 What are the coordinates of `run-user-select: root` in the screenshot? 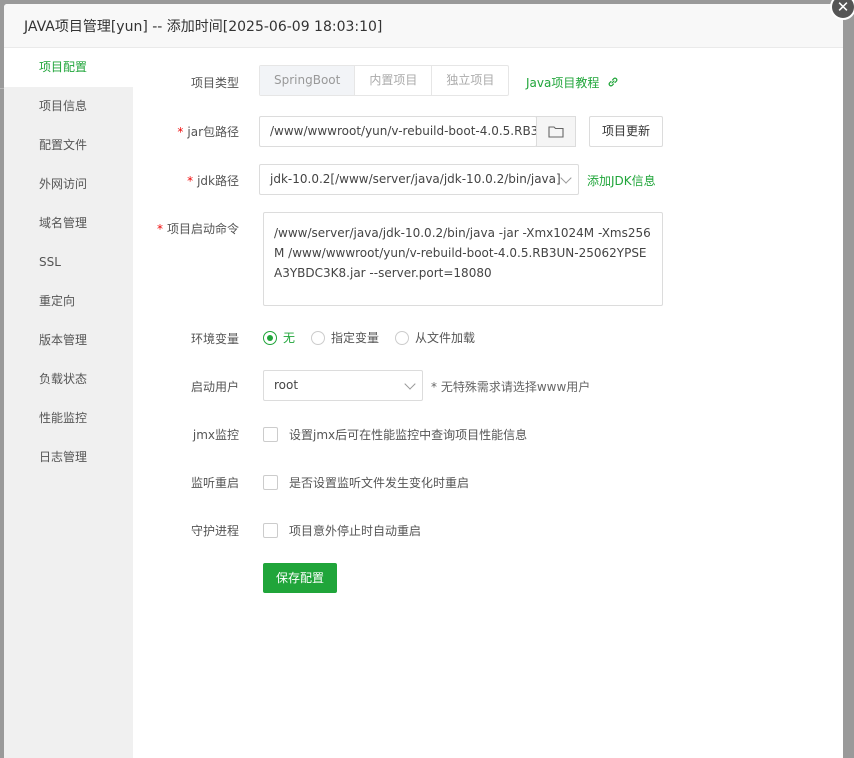 It's located at (343, 385).